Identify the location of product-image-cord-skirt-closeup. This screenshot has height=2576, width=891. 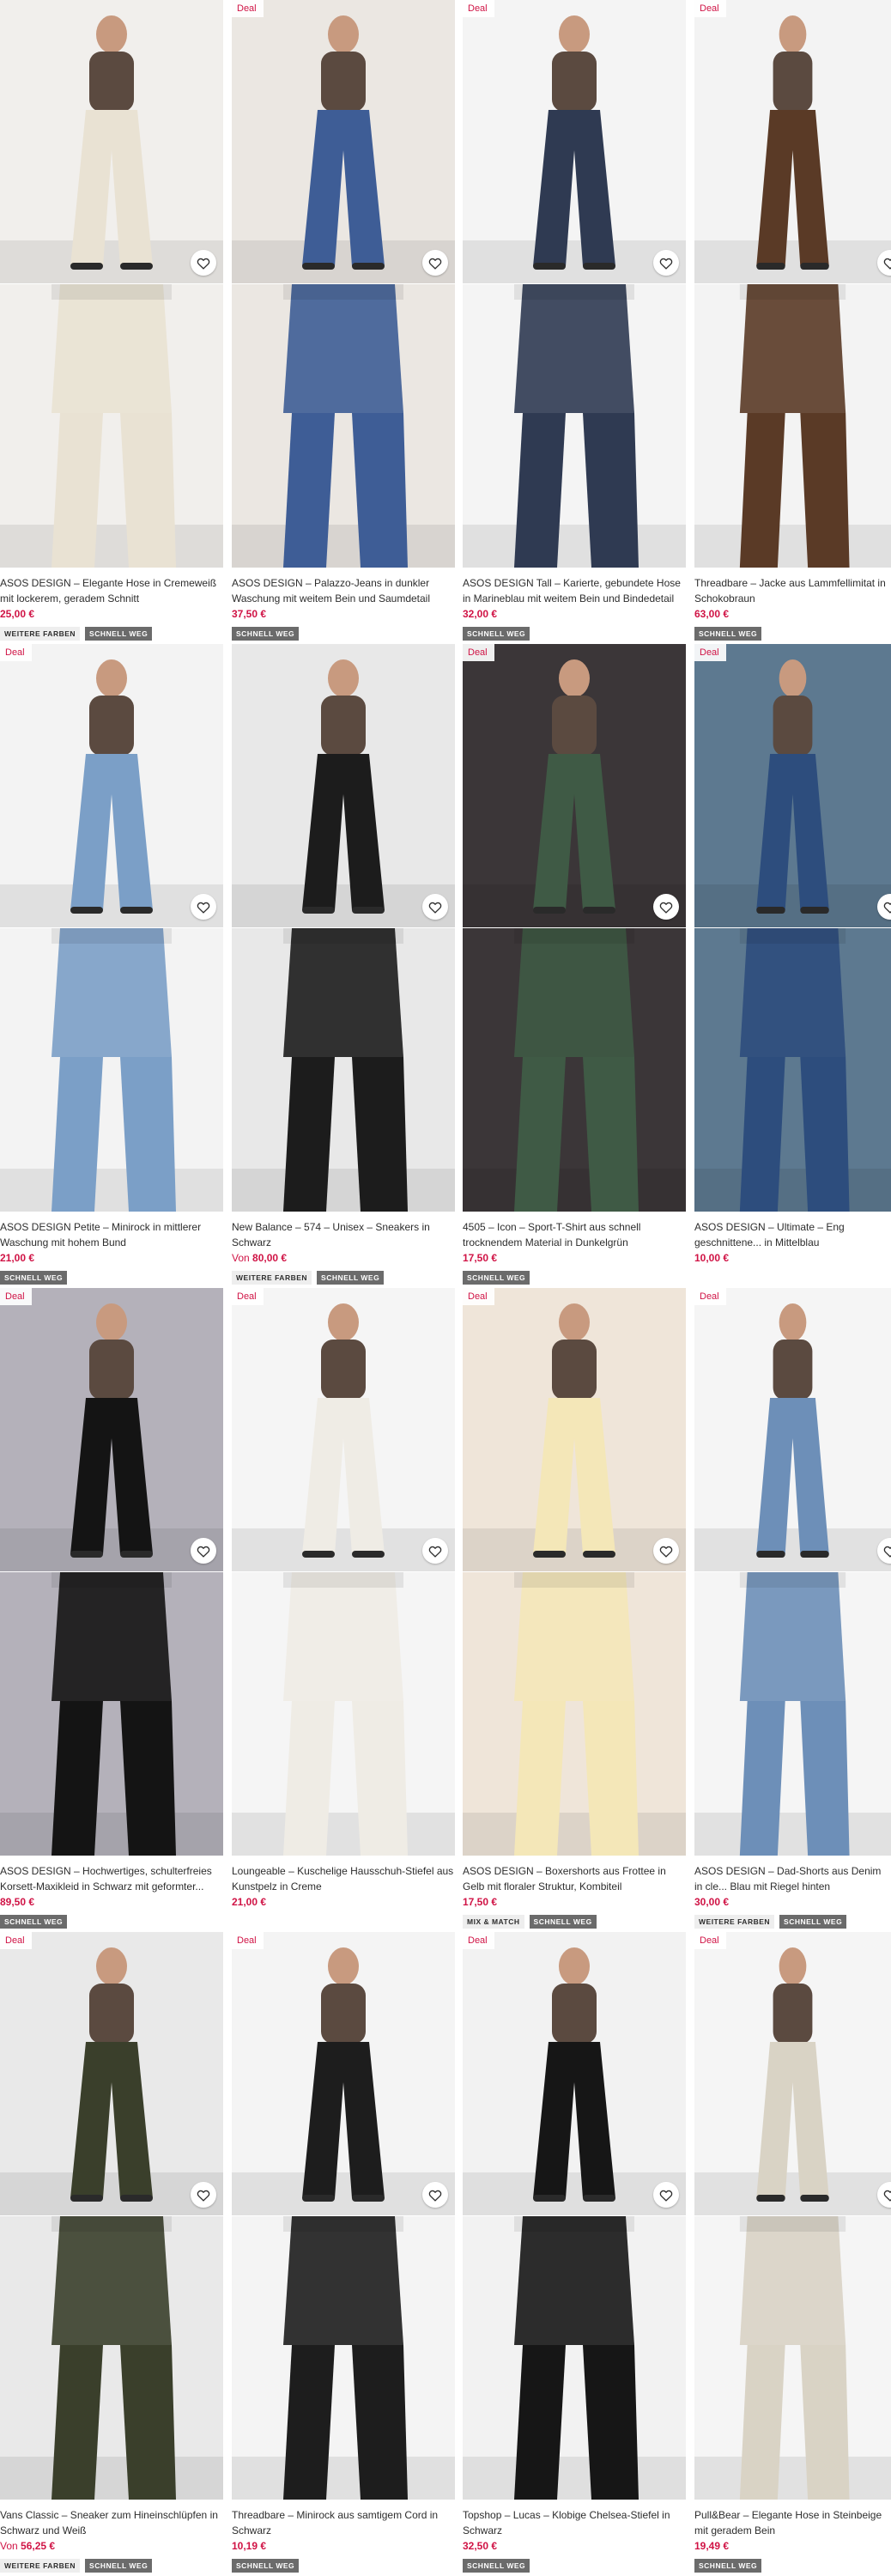
(344, 2358).